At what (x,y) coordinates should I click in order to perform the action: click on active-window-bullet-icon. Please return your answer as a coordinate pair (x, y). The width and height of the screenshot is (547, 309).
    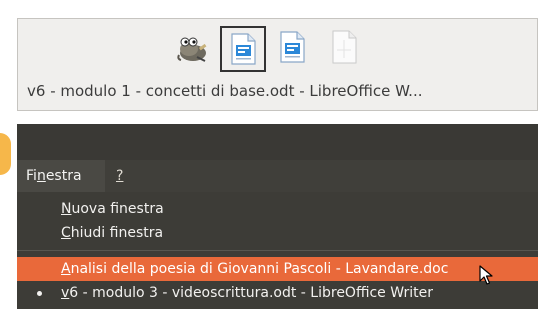
    Looking at the image, I should click on (39, 293).